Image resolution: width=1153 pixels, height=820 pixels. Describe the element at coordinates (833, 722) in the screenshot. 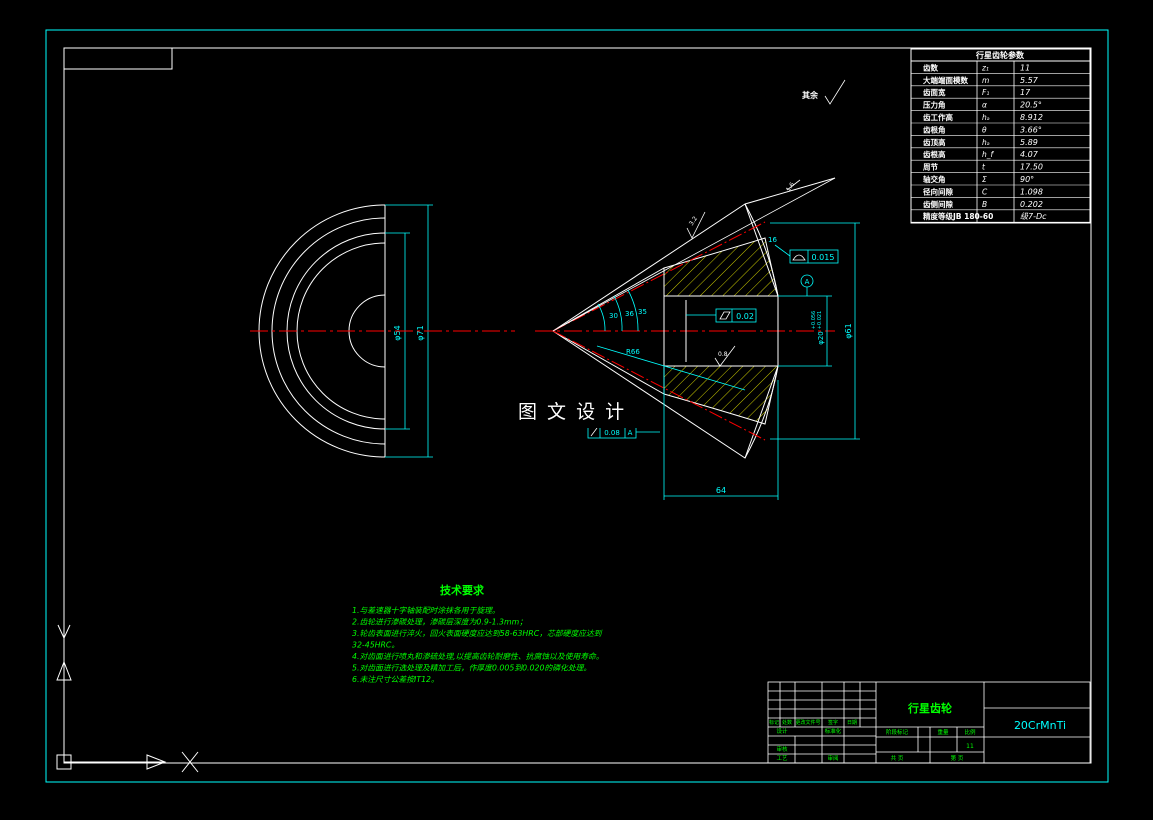

I see `title-block-label: 签字` at that location.